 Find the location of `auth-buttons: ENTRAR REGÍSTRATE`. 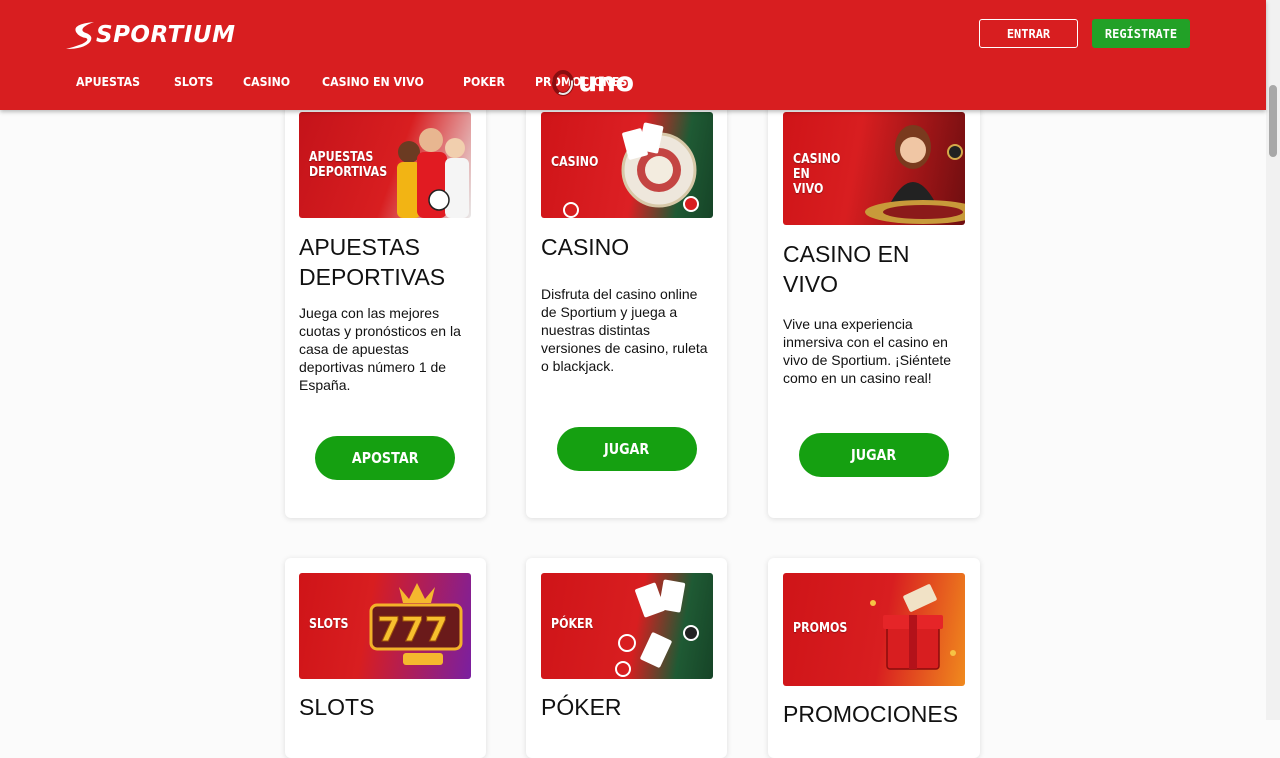

auth-buttons: ENTRAR REGÍSTRATE is located at coordinates (1084, 33).